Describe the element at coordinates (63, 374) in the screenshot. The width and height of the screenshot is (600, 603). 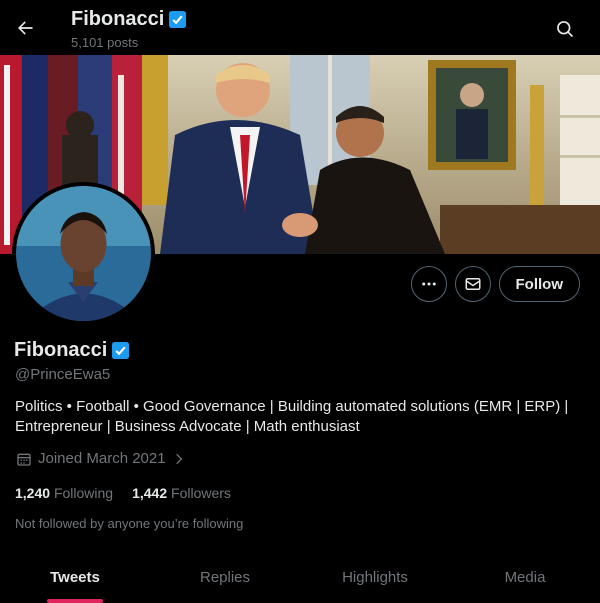
I see `profile-handle: @PrinceEwa5` at that location.